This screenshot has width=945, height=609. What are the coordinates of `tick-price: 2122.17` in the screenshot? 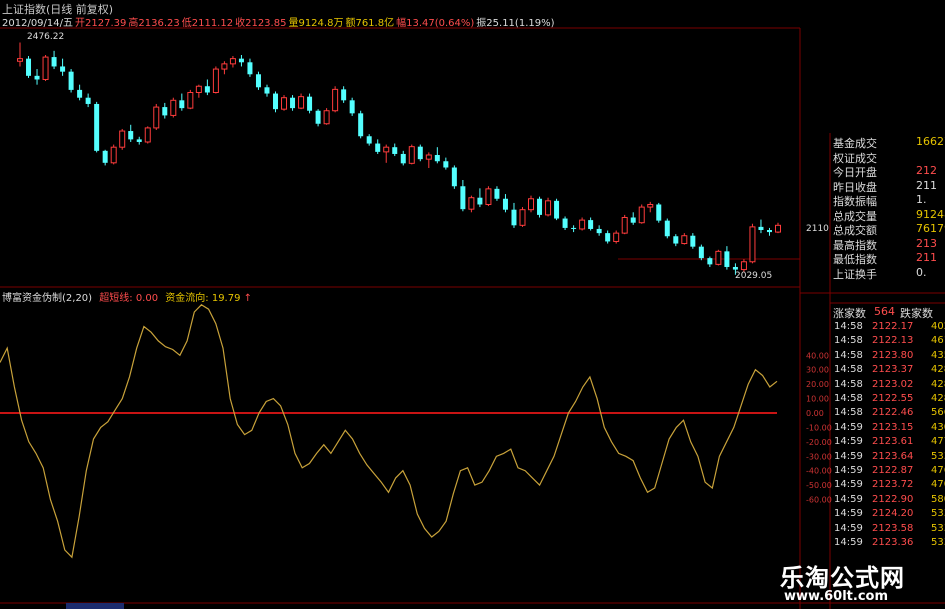 It's located at (893, 326).